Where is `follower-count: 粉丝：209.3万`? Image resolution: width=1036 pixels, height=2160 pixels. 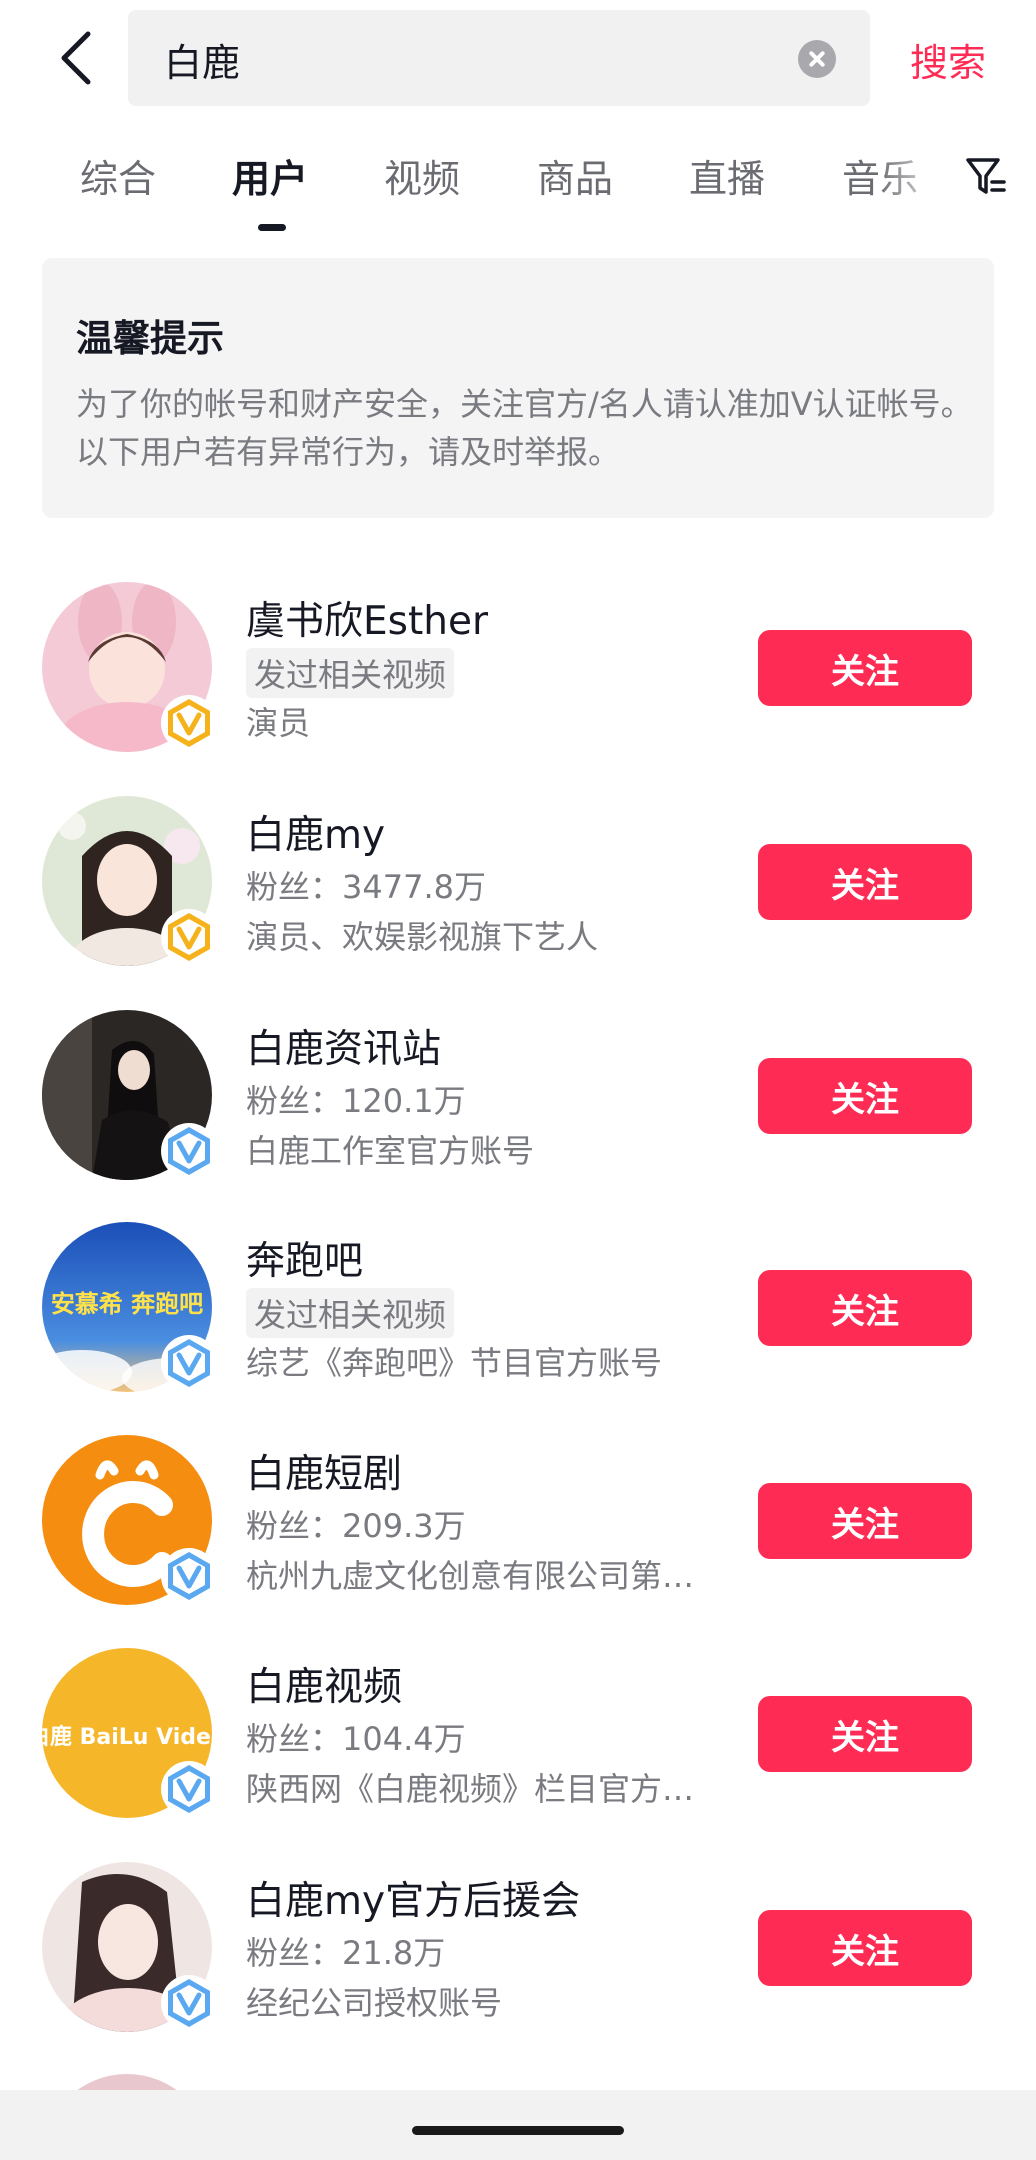
follower-count: 粉丝：209.3万 is located at coordinates (356, 1526).